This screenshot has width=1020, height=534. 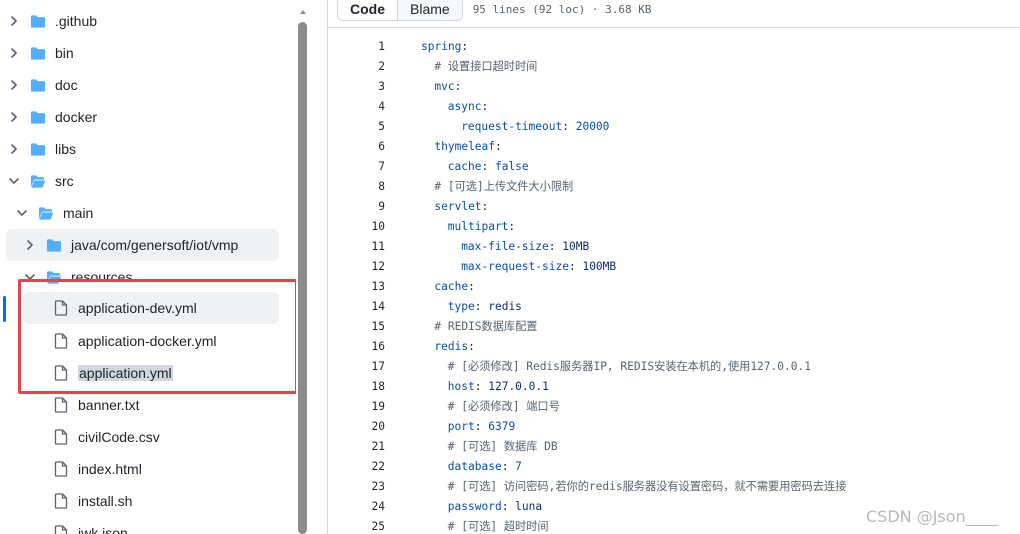 I want to click on tree-folder-doc: doc, so click(x=42, y=85).